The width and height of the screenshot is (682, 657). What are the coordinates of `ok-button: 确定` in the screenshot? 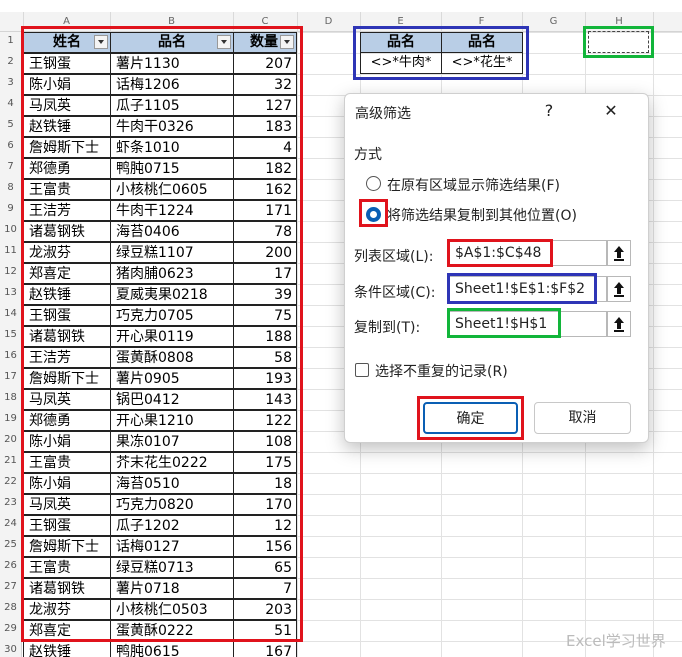 It's located at (470, 418).